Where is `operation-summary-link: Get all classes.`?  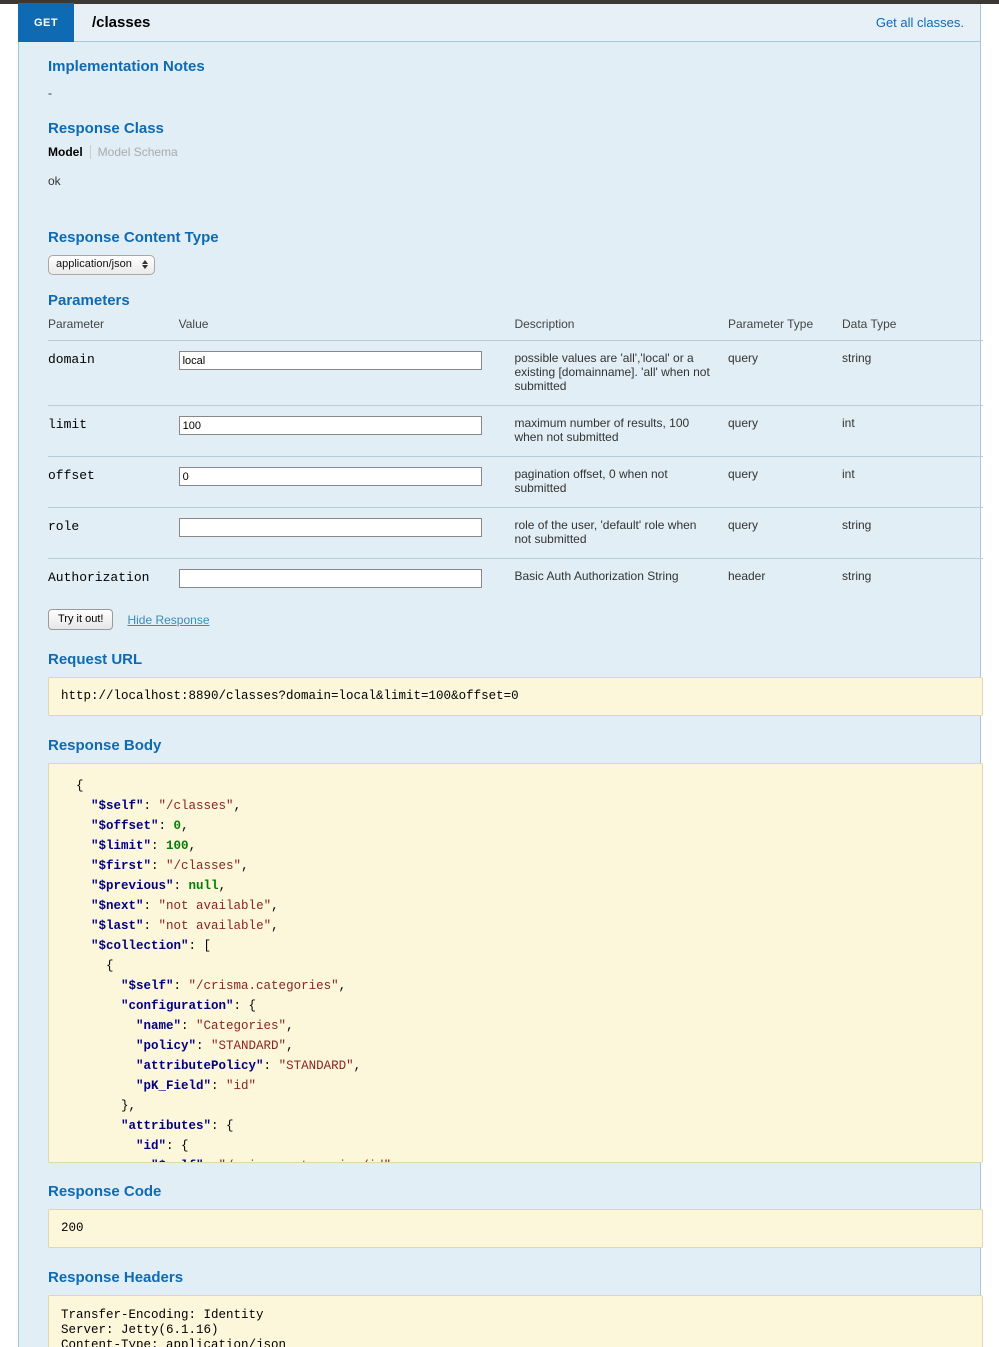 operation-summary-link: Get all classes. is located at coordinates (928, 22).